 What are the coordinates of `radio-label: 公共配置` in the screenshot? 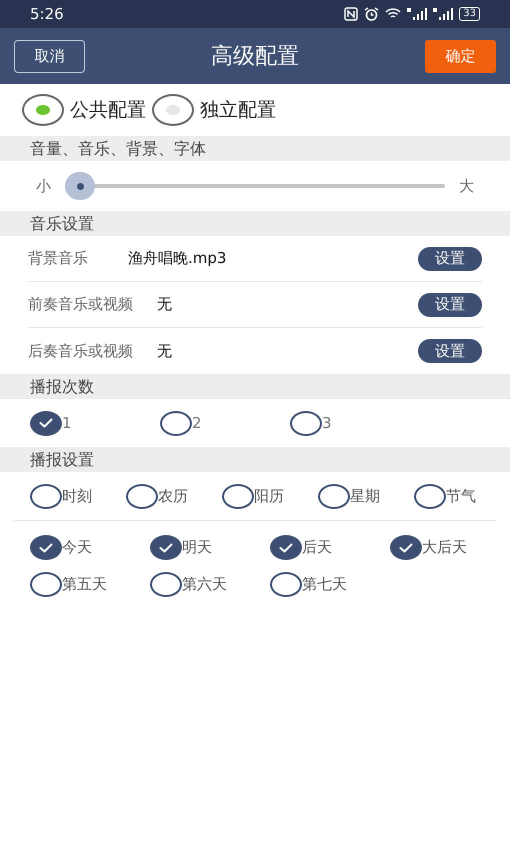 It's located at (108, 110).